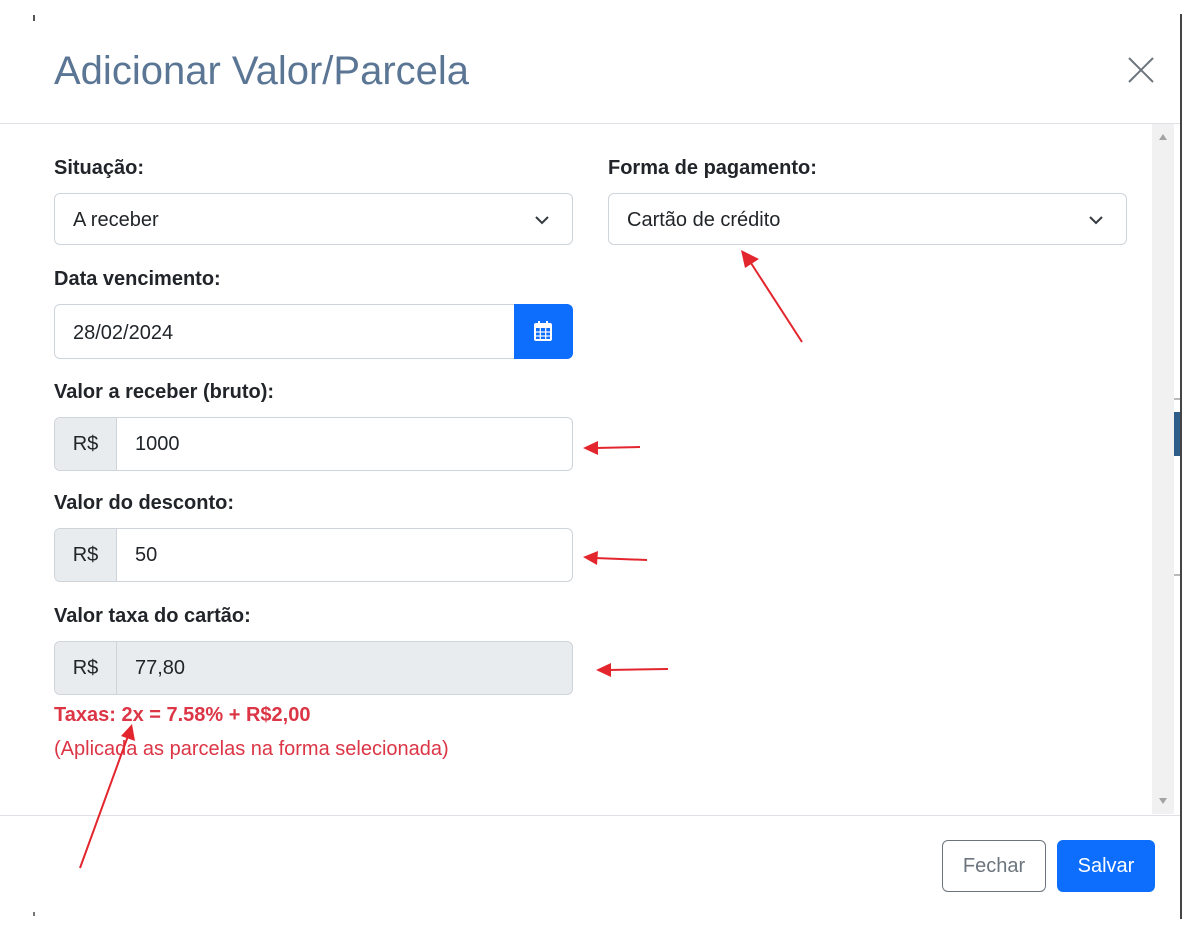  Describe the element at coordinates (1177, 434) in the screenshot. I see `background-page-strip` at that location.